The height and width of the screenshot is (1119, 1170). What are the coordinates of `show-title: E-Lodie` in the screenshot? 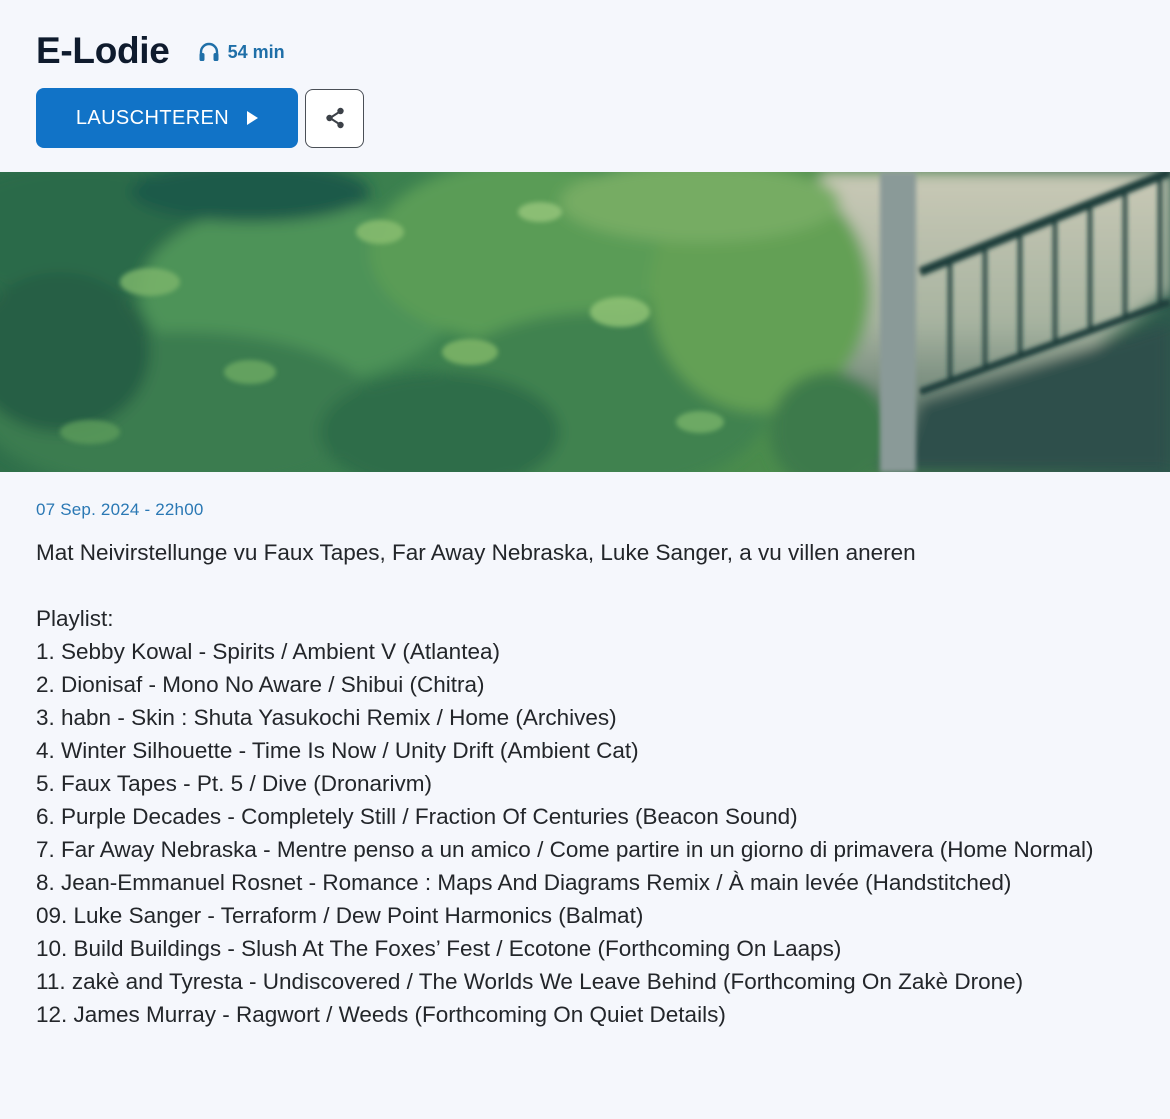 It's located at (103, 50).